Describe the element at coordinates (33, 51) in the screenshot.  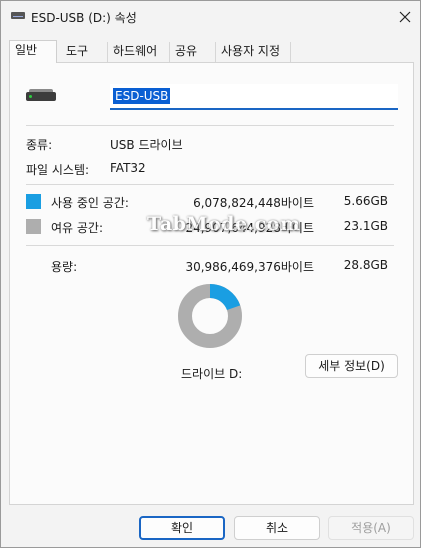
I see `tab-general: 일반` at that location.